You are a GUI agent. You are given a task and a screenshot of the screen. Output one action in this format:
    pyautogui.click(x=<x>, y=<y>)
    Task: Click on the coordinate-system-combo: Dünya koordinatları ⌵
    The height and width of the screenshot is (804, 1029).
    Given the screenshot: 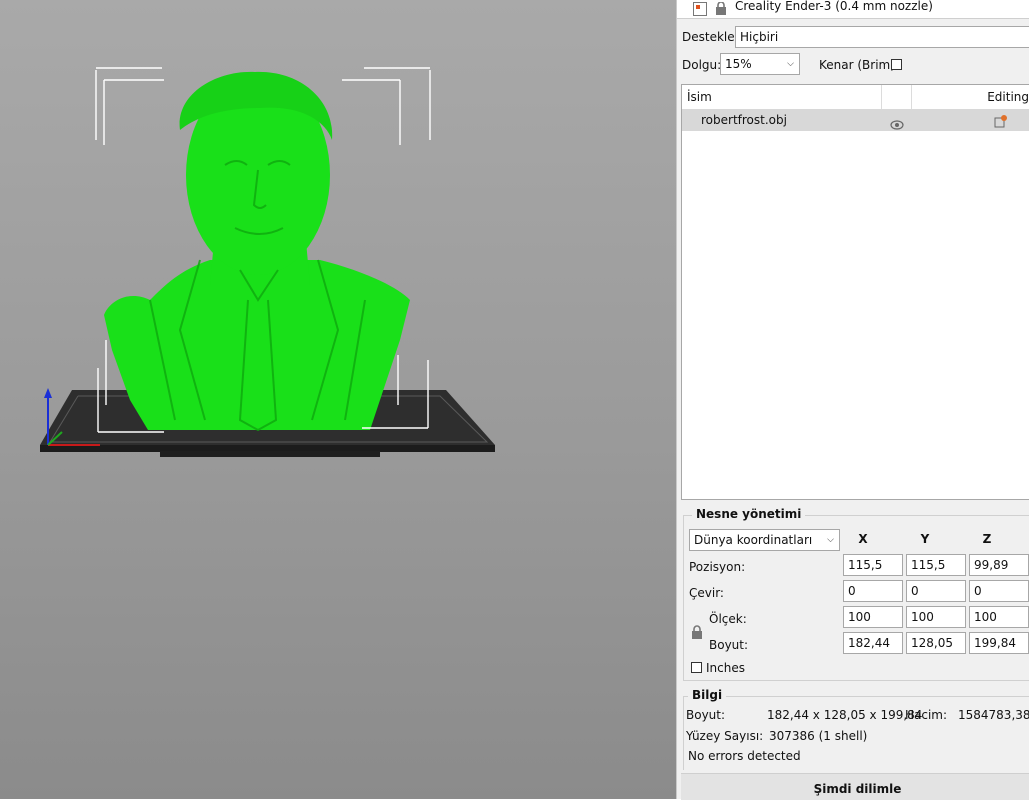 What is the action you would take?
    pyautogui.click(x=764, y=540)
    